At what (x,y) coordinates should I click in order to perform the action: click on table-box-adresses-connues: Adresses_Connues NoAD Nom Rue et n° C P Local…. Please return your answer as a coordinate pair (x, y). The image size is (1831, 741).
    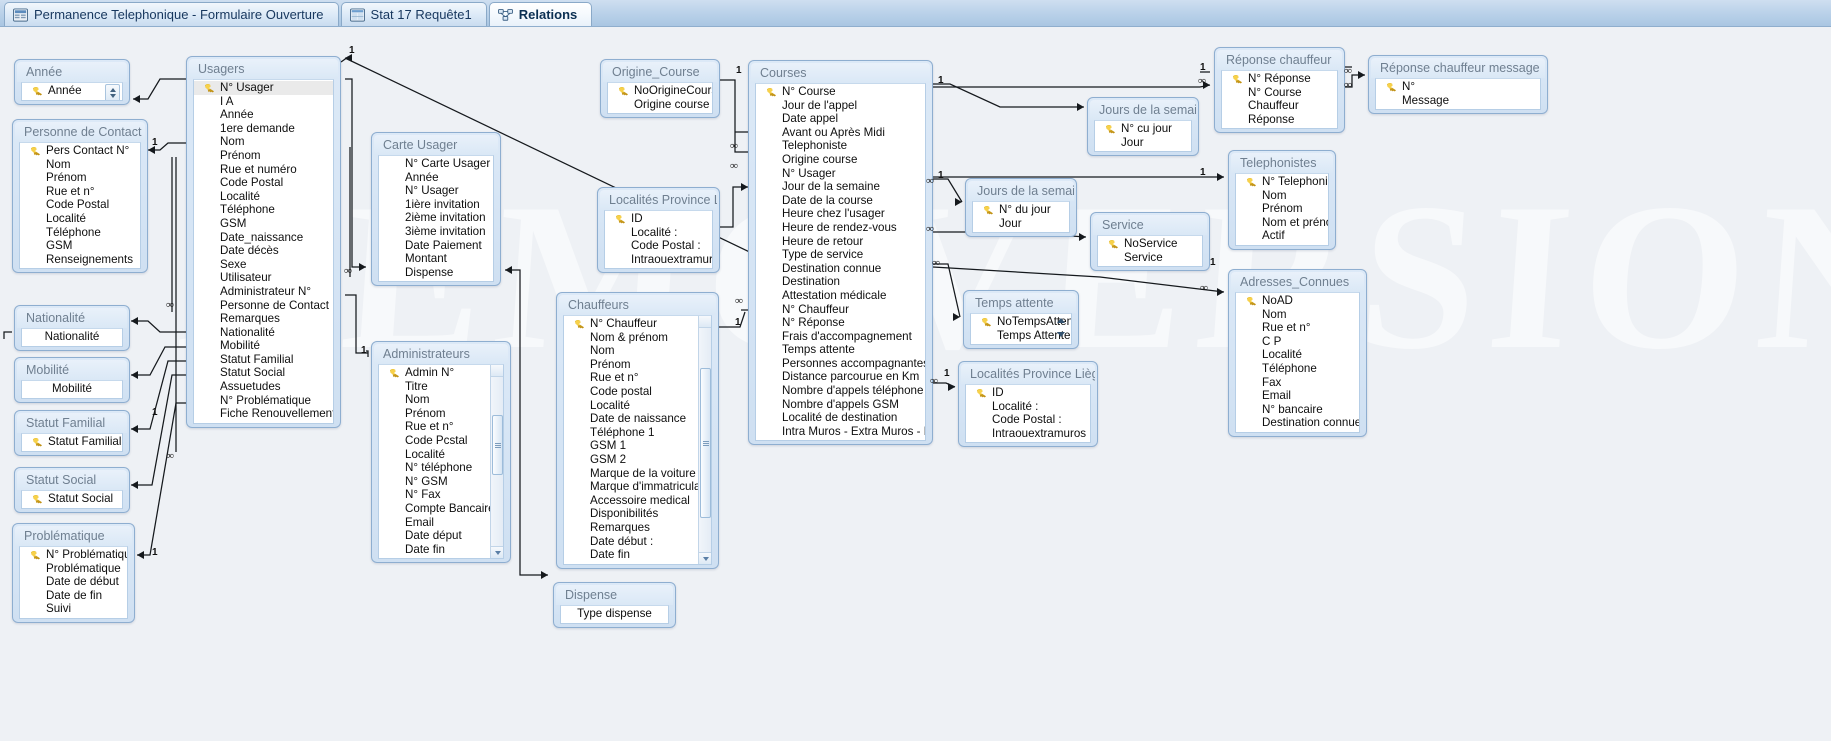
    Looking at the image, I should click on (1297, 353).